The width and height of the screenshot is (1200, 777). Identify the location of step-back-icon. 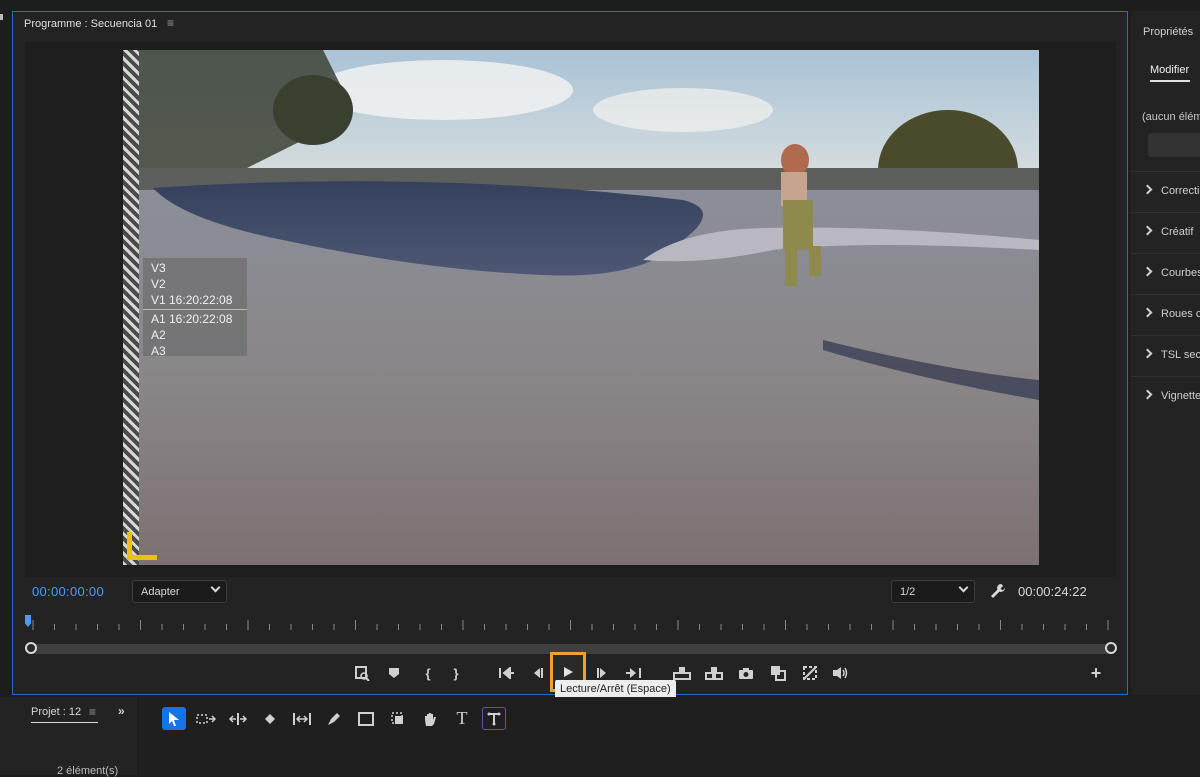
(538, 673).